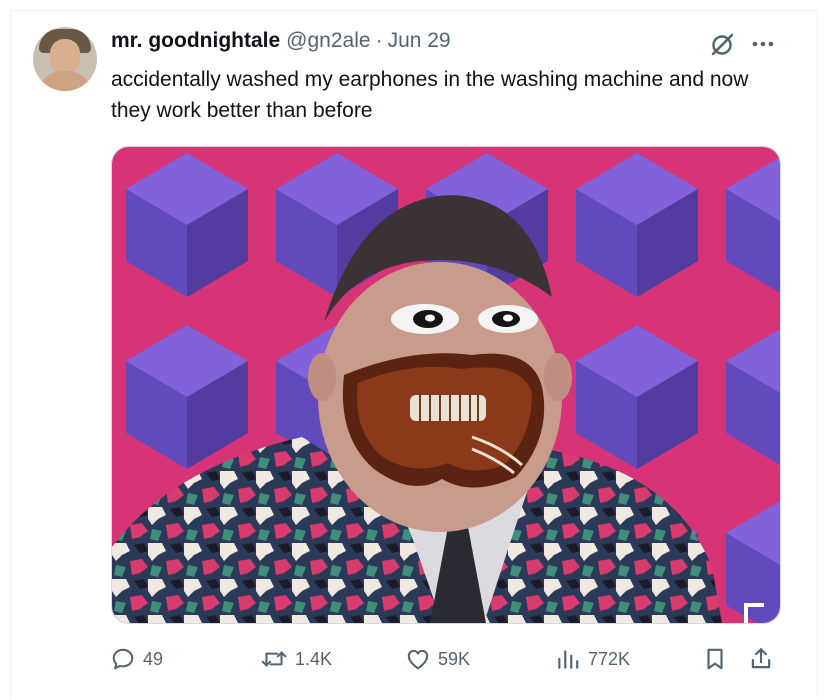 This screenshot has height=700, width=828. What do you see at coordinates (568, 659) in the screenshot?
I see `views-icon` at bounding box center [568, 659].